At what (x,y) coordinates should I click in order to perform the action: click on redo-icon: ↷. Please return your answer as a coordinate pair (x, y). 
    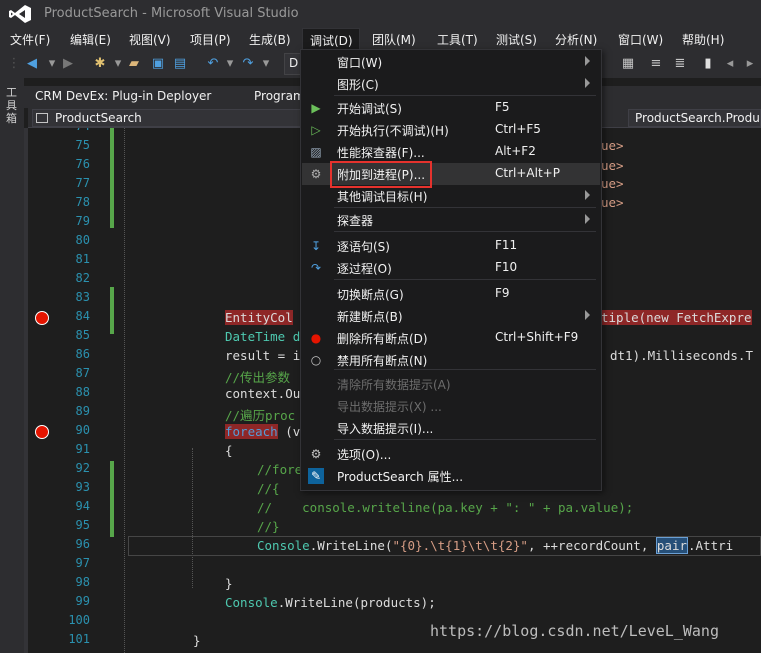
    Looking at the image, I should click on (248, 64).